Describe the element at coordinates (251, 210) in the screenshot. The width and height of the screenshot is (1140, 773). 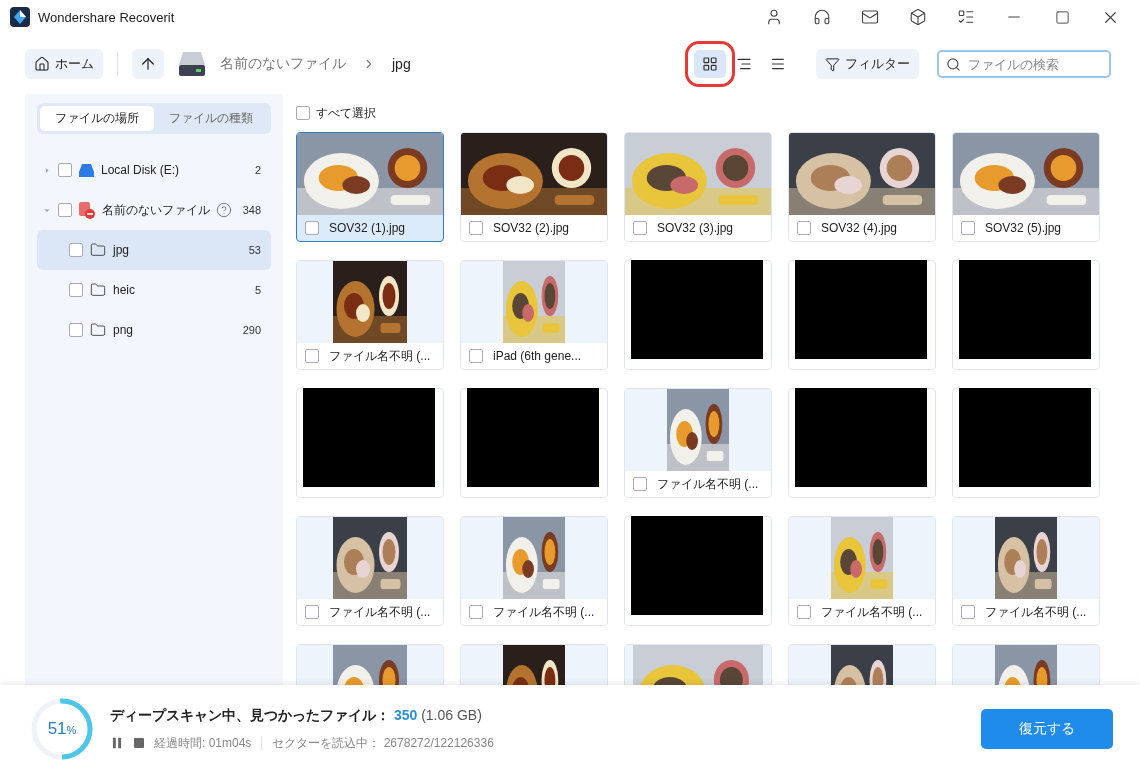
I see `item-count: 348` at that location.